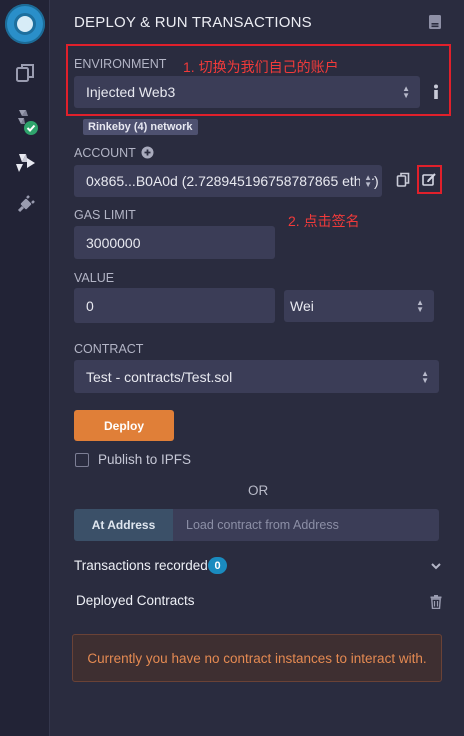 Image resolution: width=464 pixels, height=736 pixels. I want to click on network-badge: Rinkeby (4) network, so click(140, 127).